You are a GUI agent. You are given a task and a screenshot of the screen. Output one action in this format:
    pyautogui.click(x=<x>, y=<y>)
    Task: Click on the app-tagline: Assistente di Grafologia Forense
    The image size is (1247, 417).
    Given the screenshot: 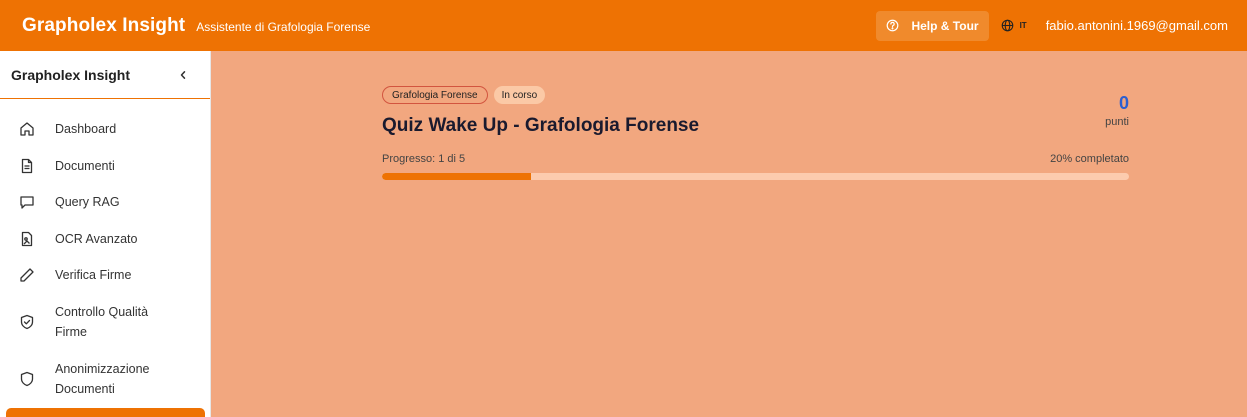 What is the action you would take?
    pyautogui.click(x=283, y=26)
    